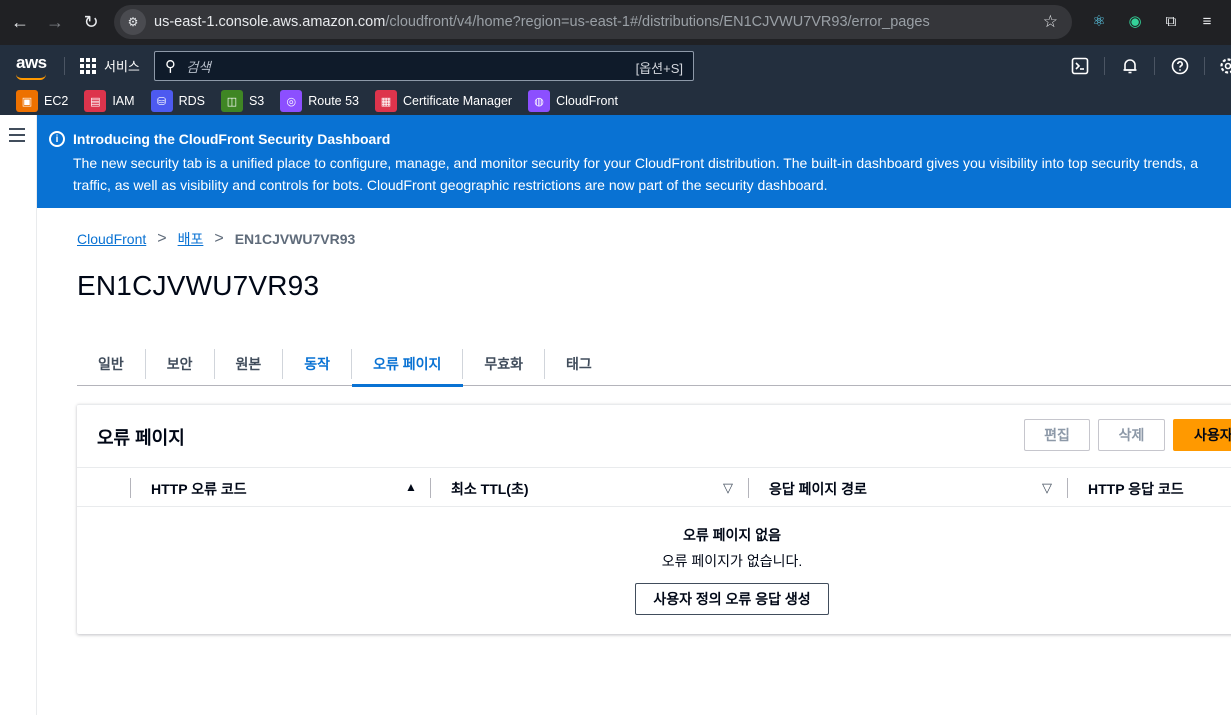  I want to click on sort-ascending-icon: ▲, so click(411, 487).